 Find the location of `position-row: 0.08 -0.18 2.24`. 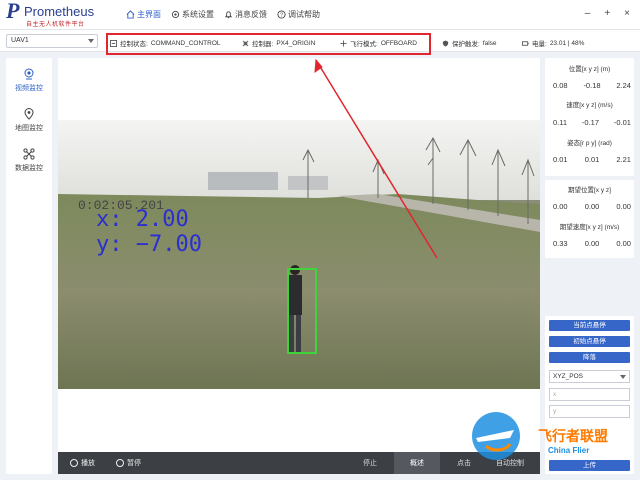

position-row: 0.08 -0.18 2.24 is located at coordinates (592, 85).